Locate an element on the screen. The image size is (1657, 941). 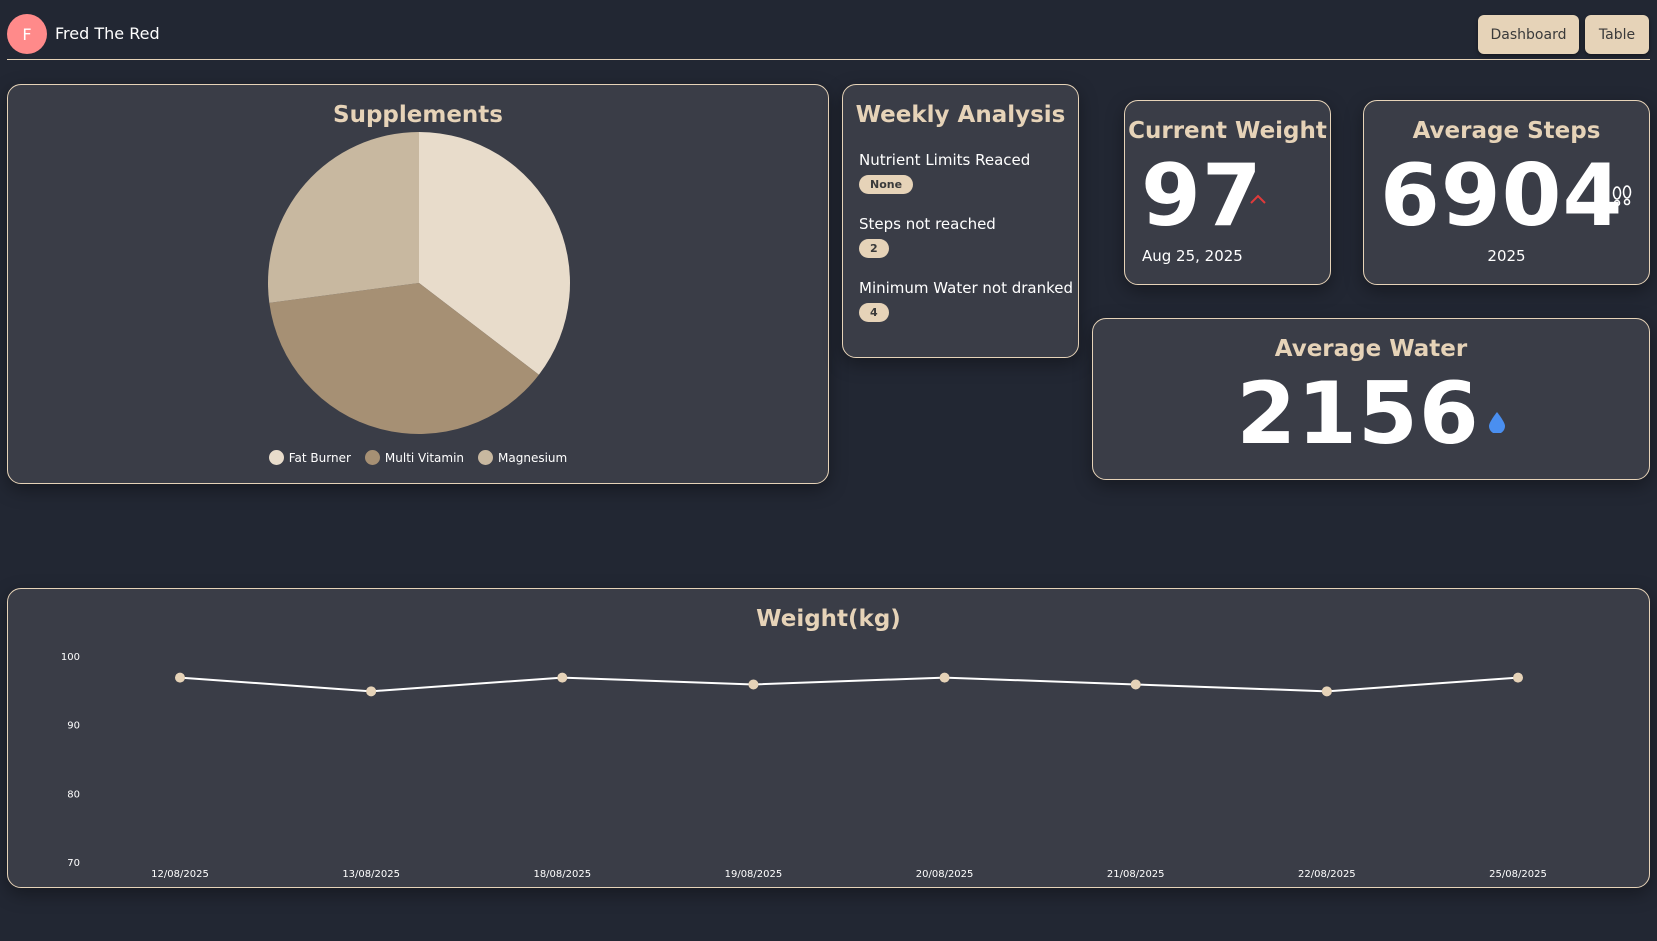
x-tick-label: 12/08/2025 is located at coordinates (180, 874).